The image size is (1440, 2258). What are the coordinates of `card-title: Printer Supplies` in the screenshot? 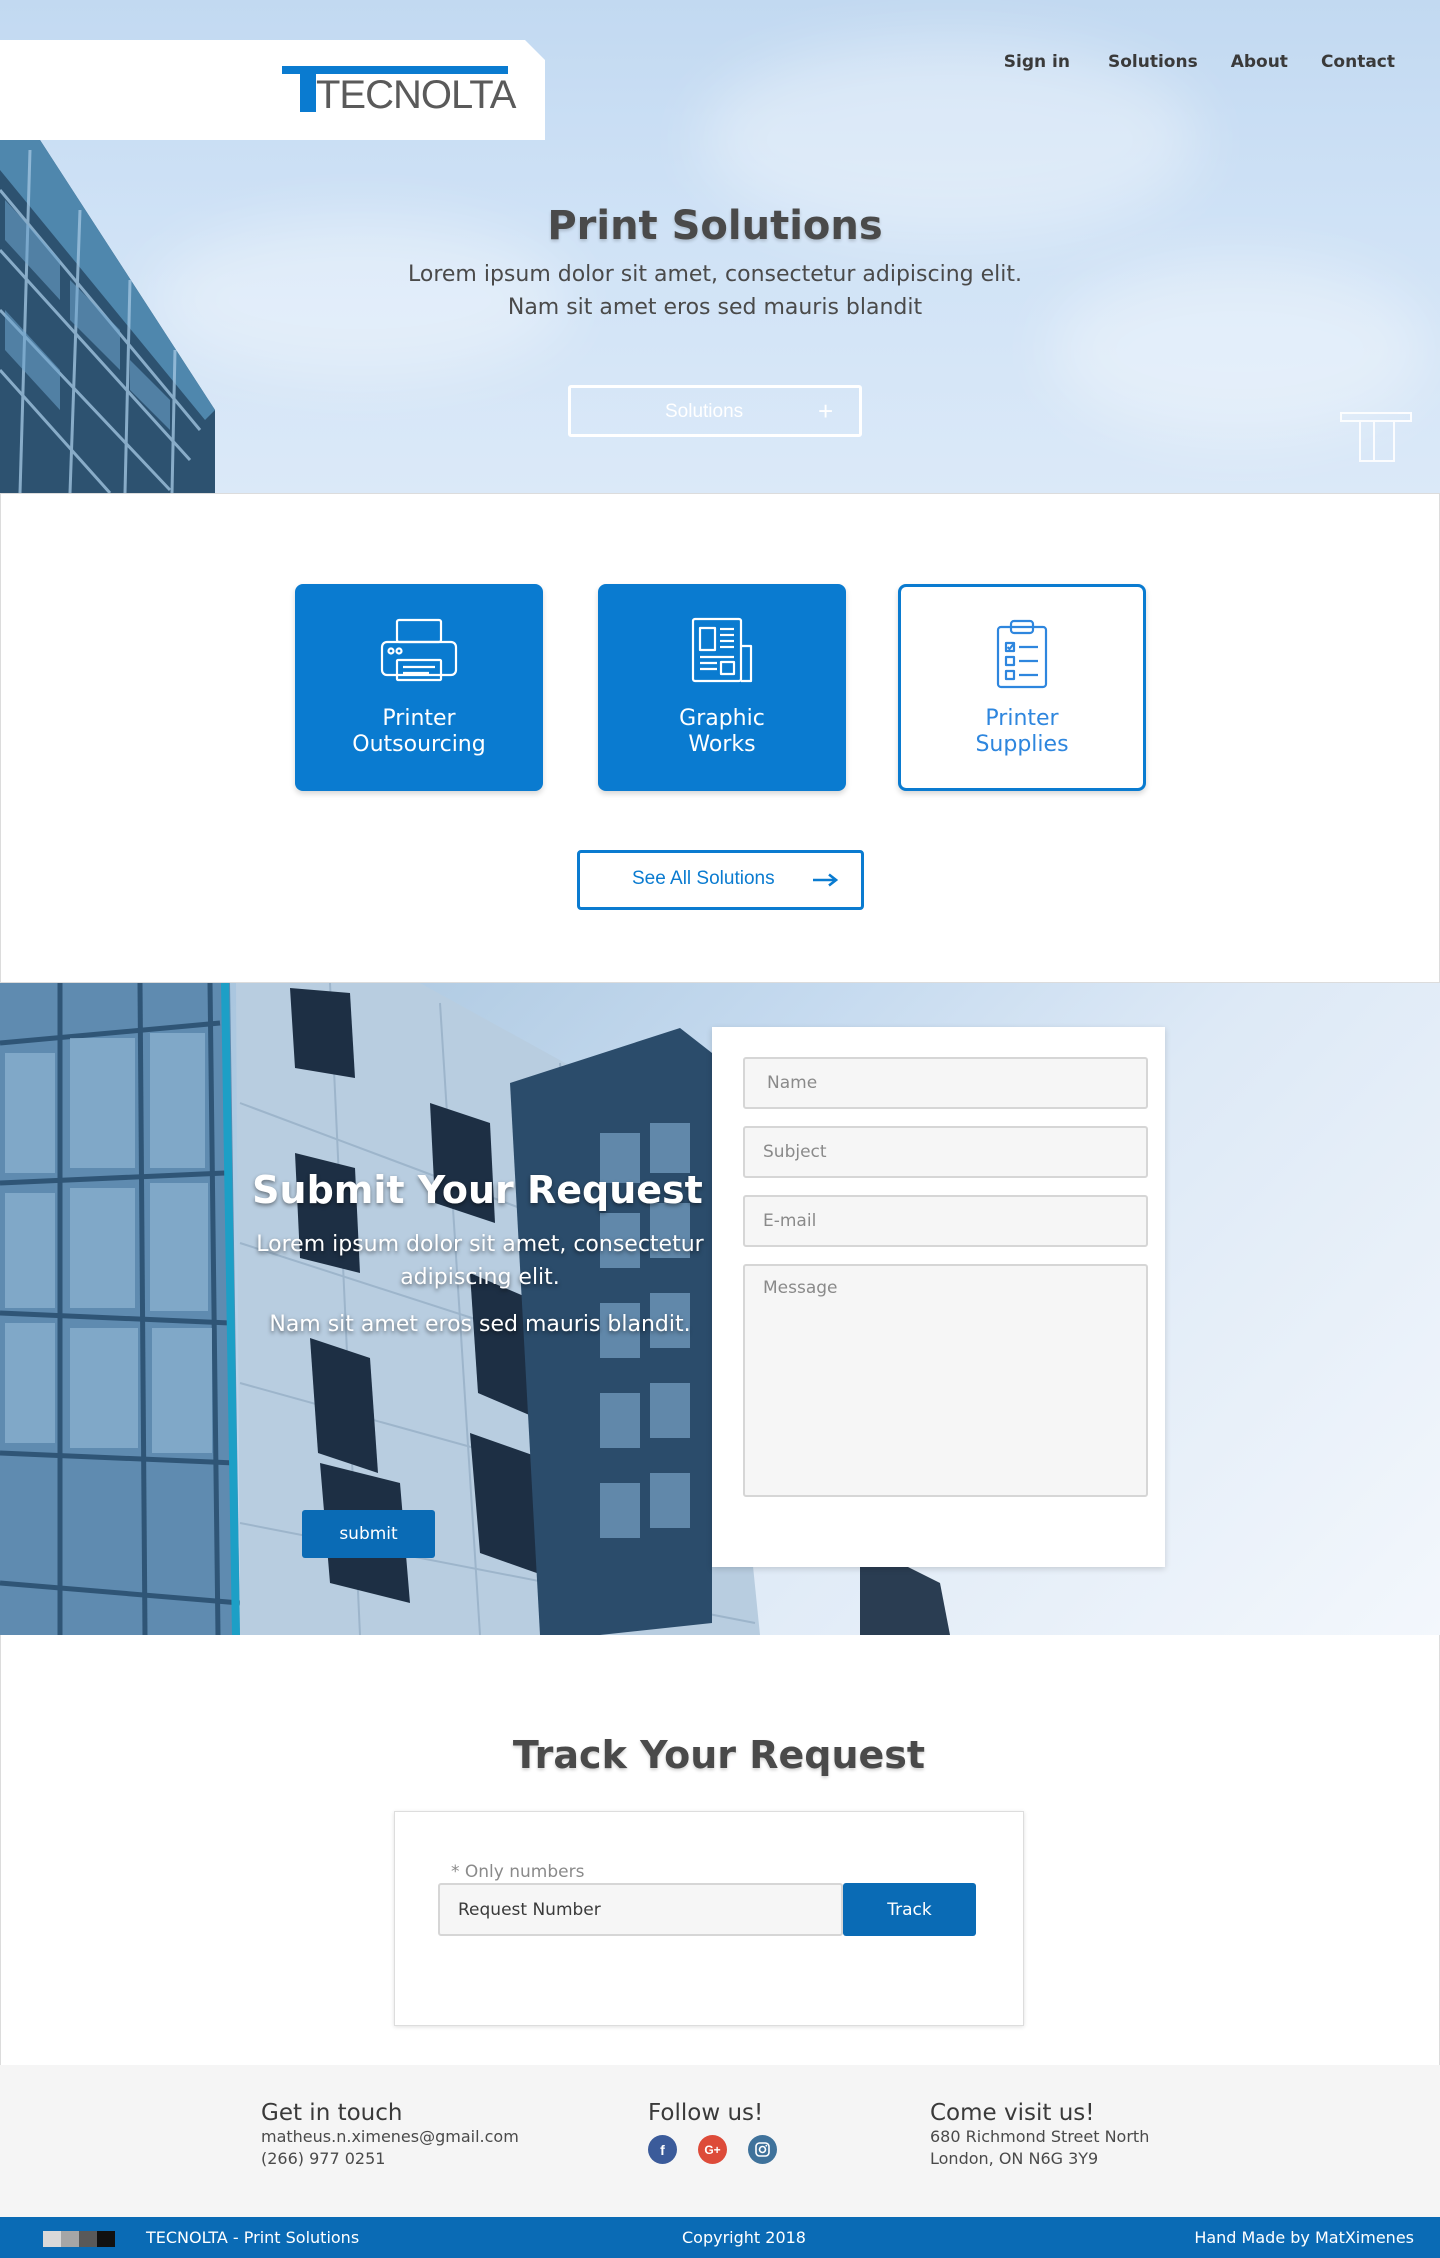 It's located at (1022, 731).